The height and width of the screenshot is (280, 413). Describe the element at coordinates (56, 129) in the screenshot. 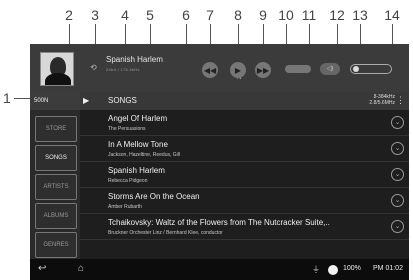

I see `sidebar-item-store: STORE` at that location.